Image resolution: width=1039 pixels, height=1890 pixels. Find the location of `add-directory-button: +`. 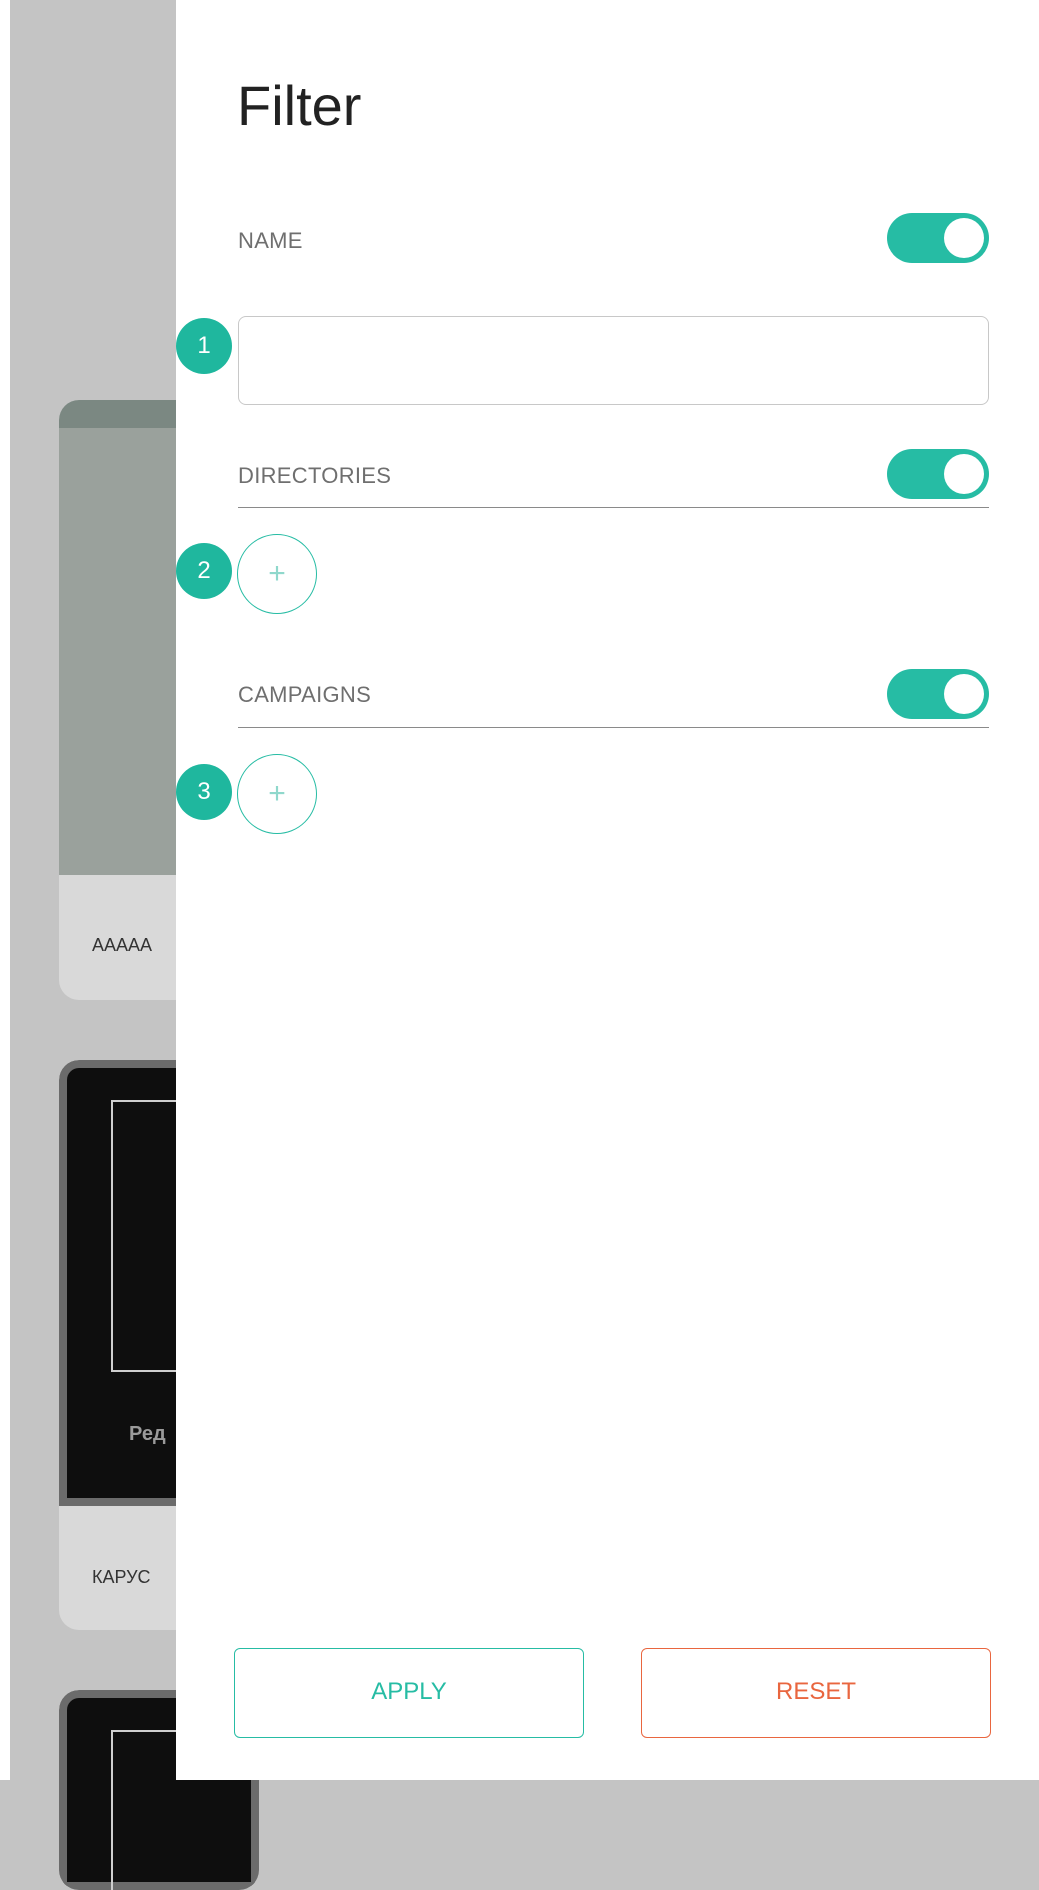

add-directory-button: + is located at coordinates (277, 574).